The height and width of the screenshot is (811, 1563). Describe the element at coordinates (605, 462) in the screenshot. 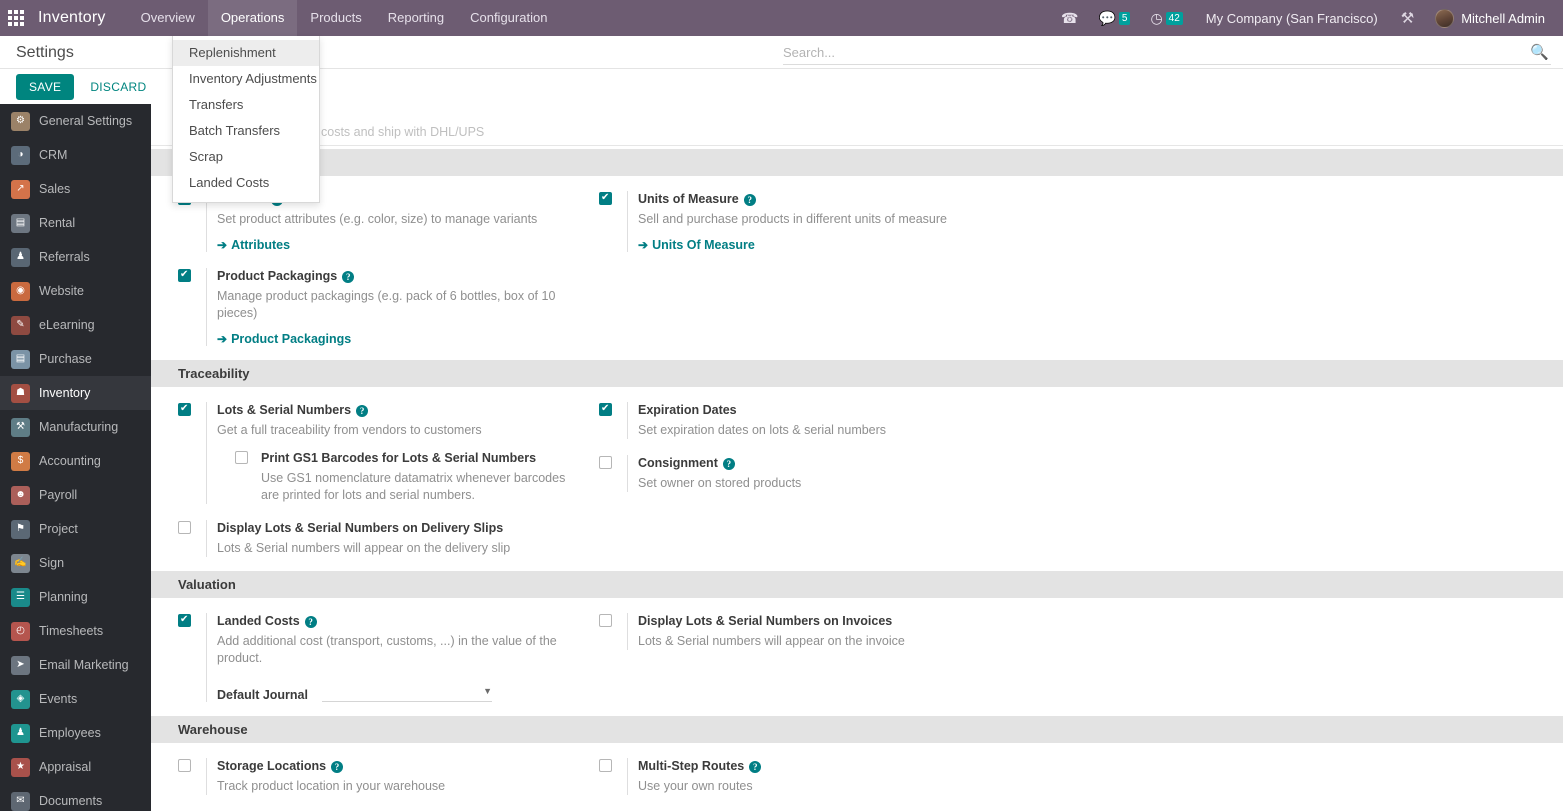

I see `checkbox-consignment` at that location.